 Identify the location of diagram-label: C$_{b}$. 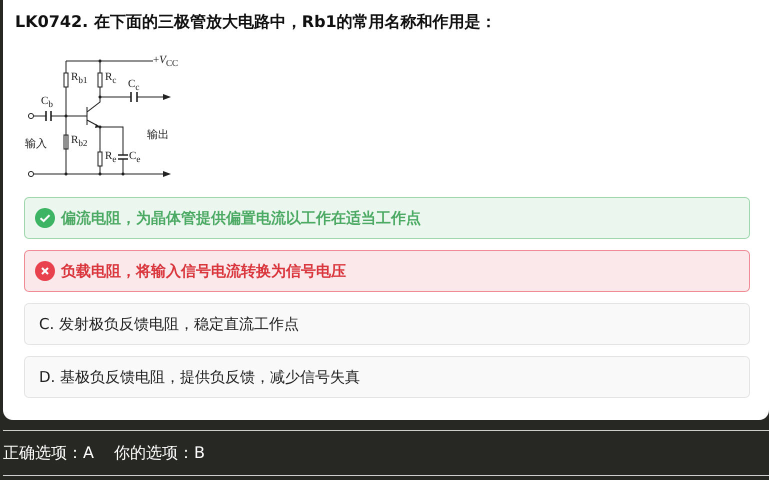
(47, 103).